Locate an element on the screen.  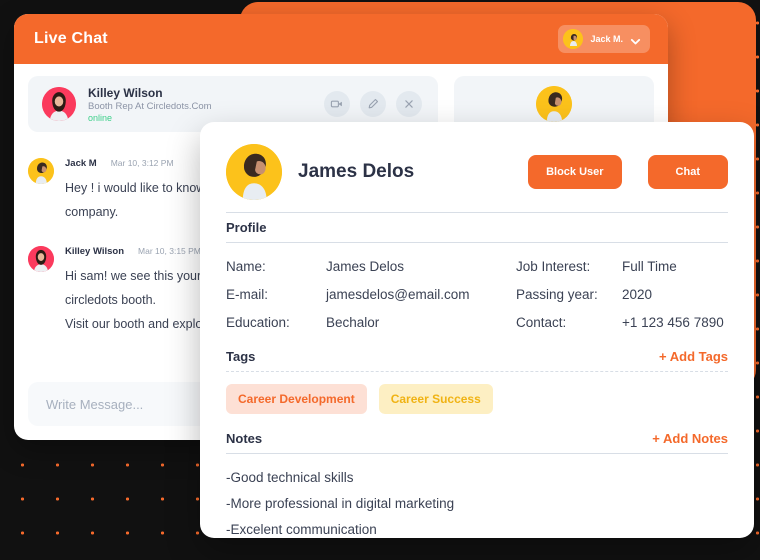
note-item: -Good technical skills is located at coordinates (290, 477).